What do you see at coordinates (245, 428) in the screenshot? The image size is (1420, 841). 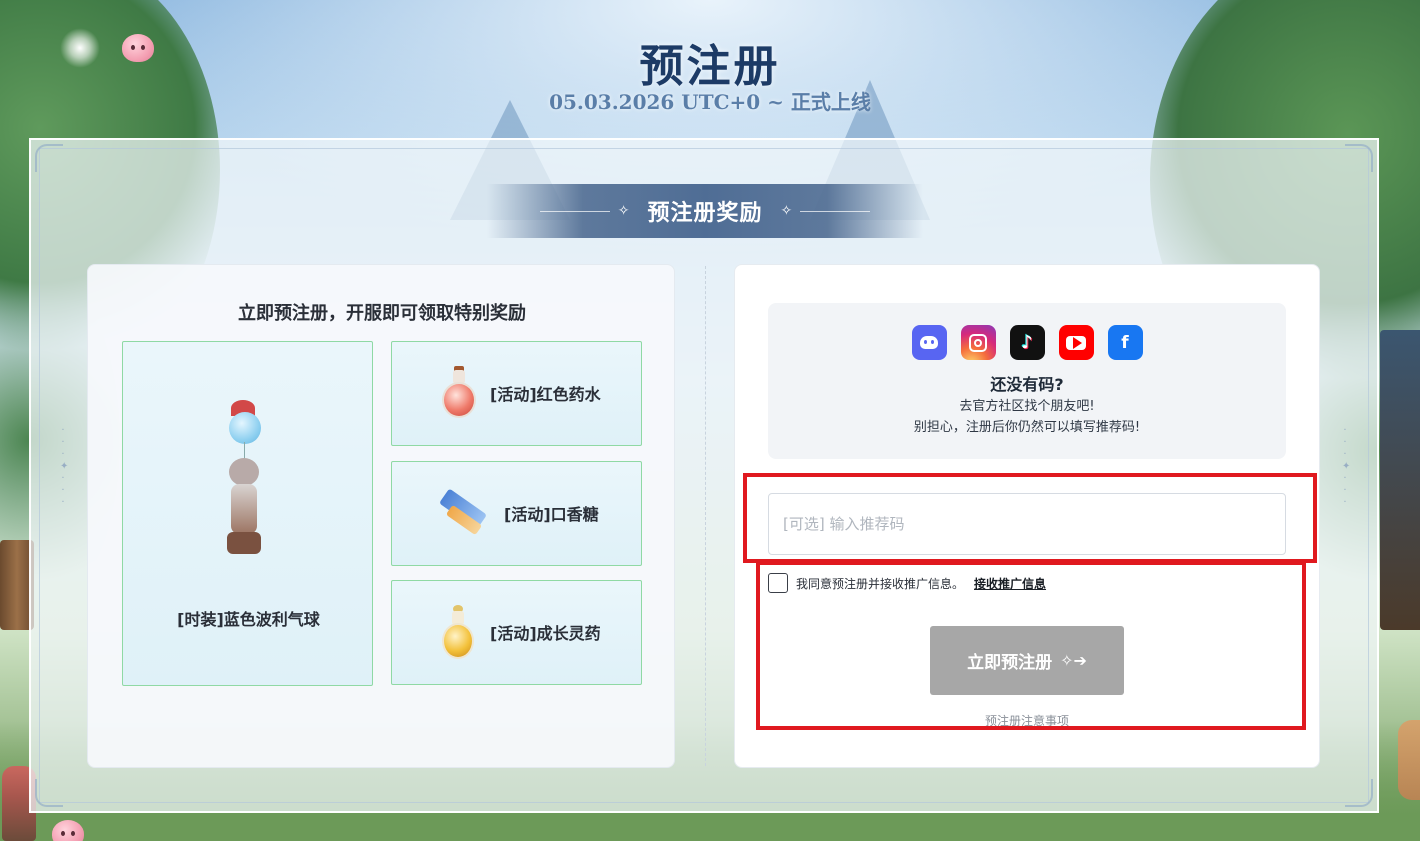 I see `balloon-costume-icon` at bounding box center [245, 428].